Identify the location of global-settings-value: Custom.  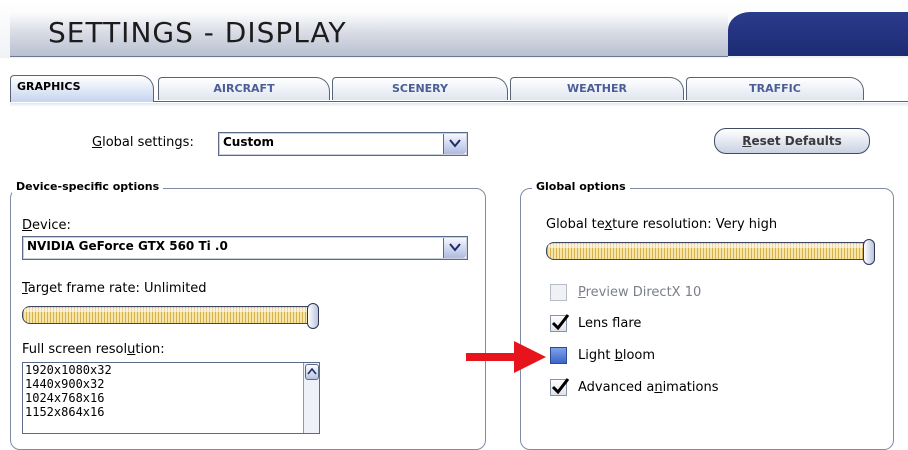
(248, 142).